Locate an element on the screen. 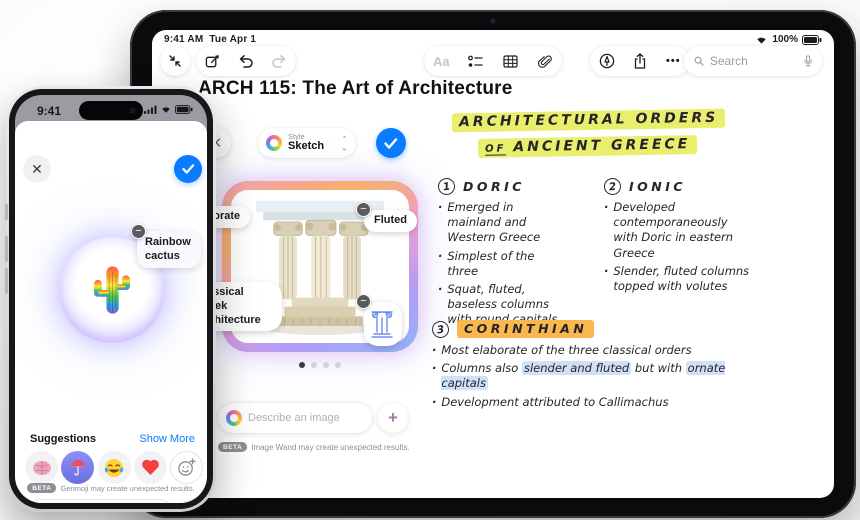 The height and width of the screenshot is (520, 860). notes-heading-line1: ARCHITECTURAL ORDERS is located at coordinates (588, 120).